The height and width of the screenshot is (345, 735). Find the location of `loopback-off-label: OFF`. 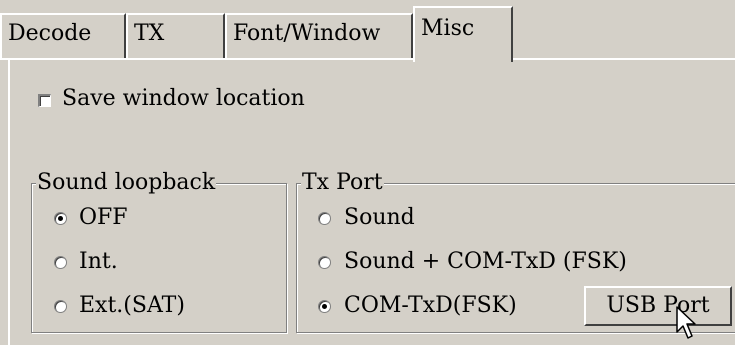

loopback-off-label: OFF is located at coordinates (103, 217).